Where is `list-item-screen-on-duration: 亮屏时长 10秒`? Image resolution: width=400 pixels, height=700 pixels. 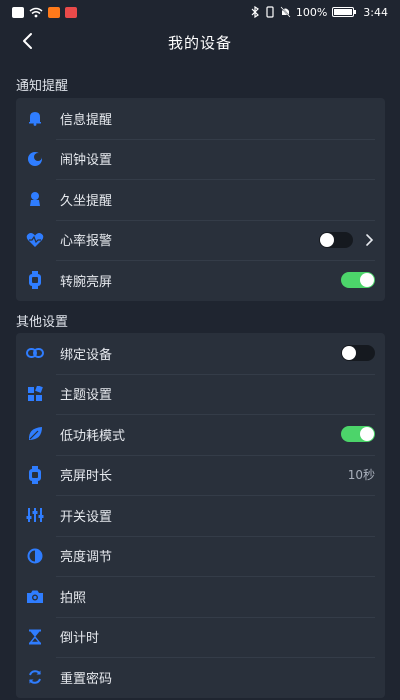
list-item-screen-on-duration: 亮屏时长 10秒 is located at coordinates (200, 475).